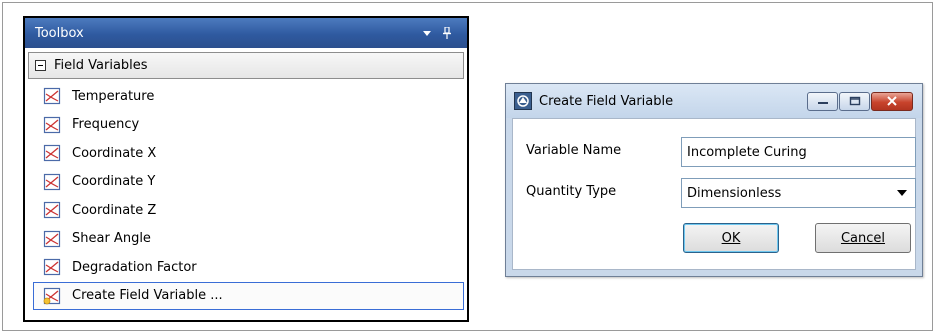 Image resolution: width=935 pixels, height=333 pixels. Describe the element at coordinates (734, 193) in the screenshot. I see `quantity-type-value: Dimensionless` at that location.